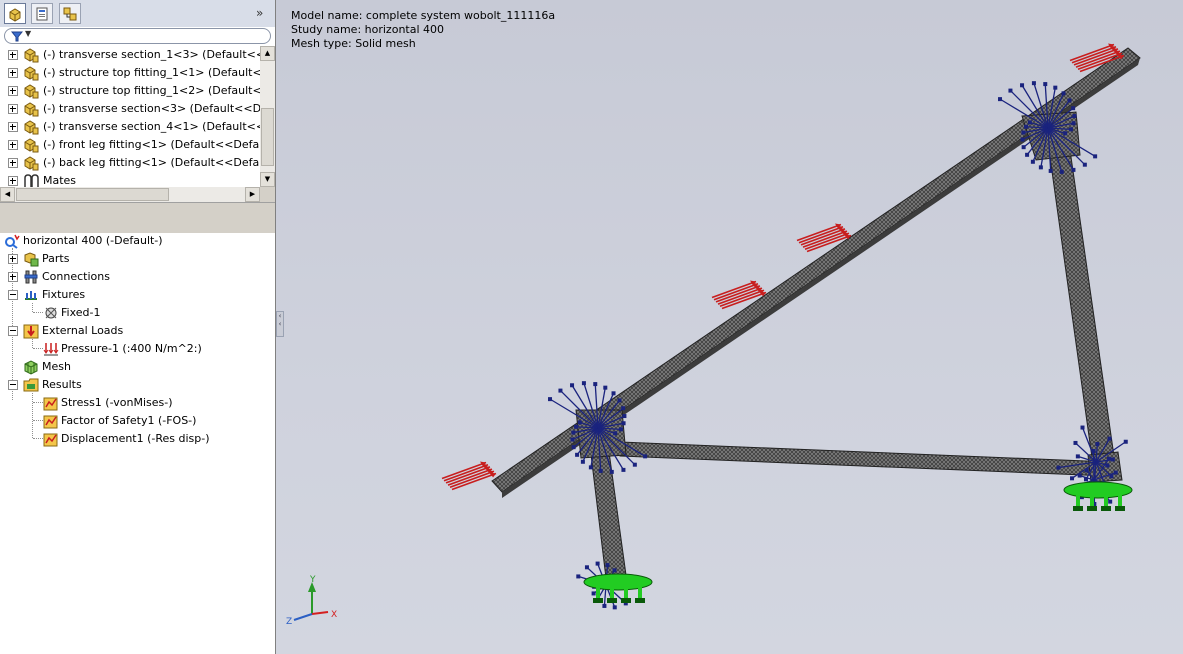  I want to click on pressure-load-arrow-cluster, so click(469, 476).